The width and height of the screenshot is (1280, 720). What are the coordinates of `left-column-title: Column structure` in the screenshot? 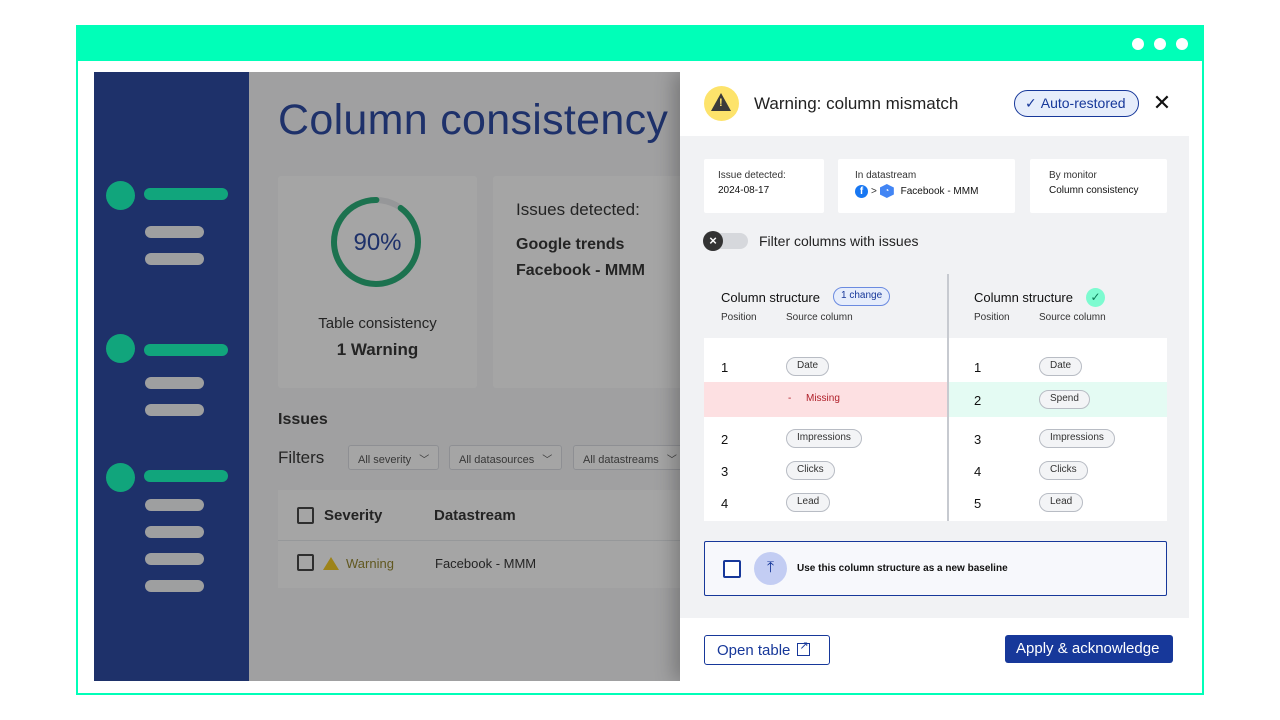 It's located at (770, 297).